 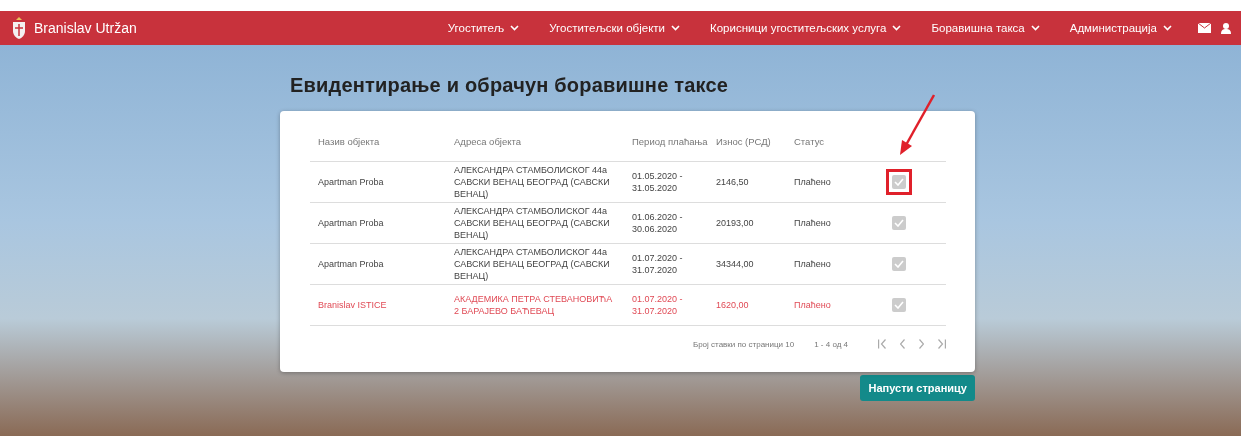 What do you see at coordinates (918, 124) in the screenshot?
I see `annotation-arrow` at bounding box center [918, 124].